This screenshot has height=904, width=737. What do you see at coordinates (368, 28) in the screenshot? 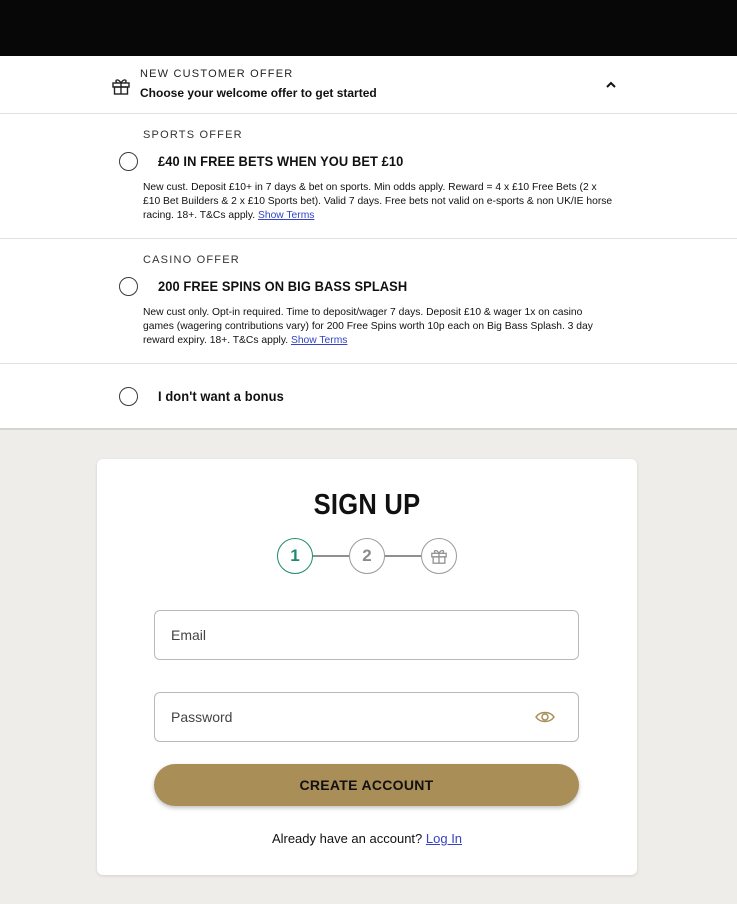
I see `top-bar` at bounding box center [368, 28].